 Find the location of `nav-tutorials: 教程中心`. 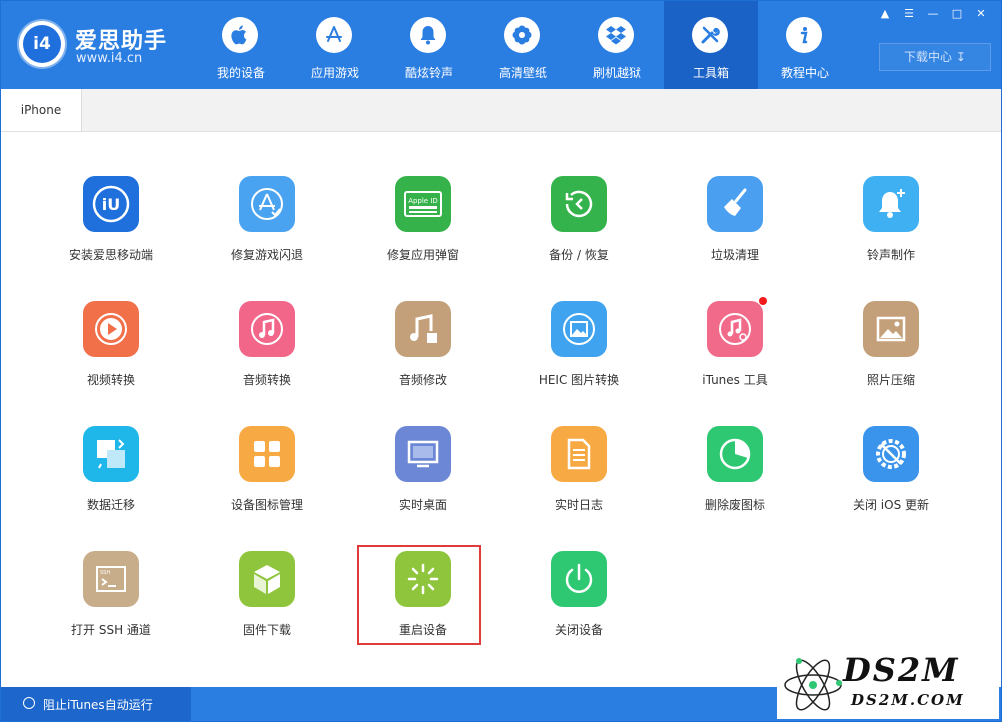

nav-tutorials: 教程中心 is located at coordinates (805, 45).